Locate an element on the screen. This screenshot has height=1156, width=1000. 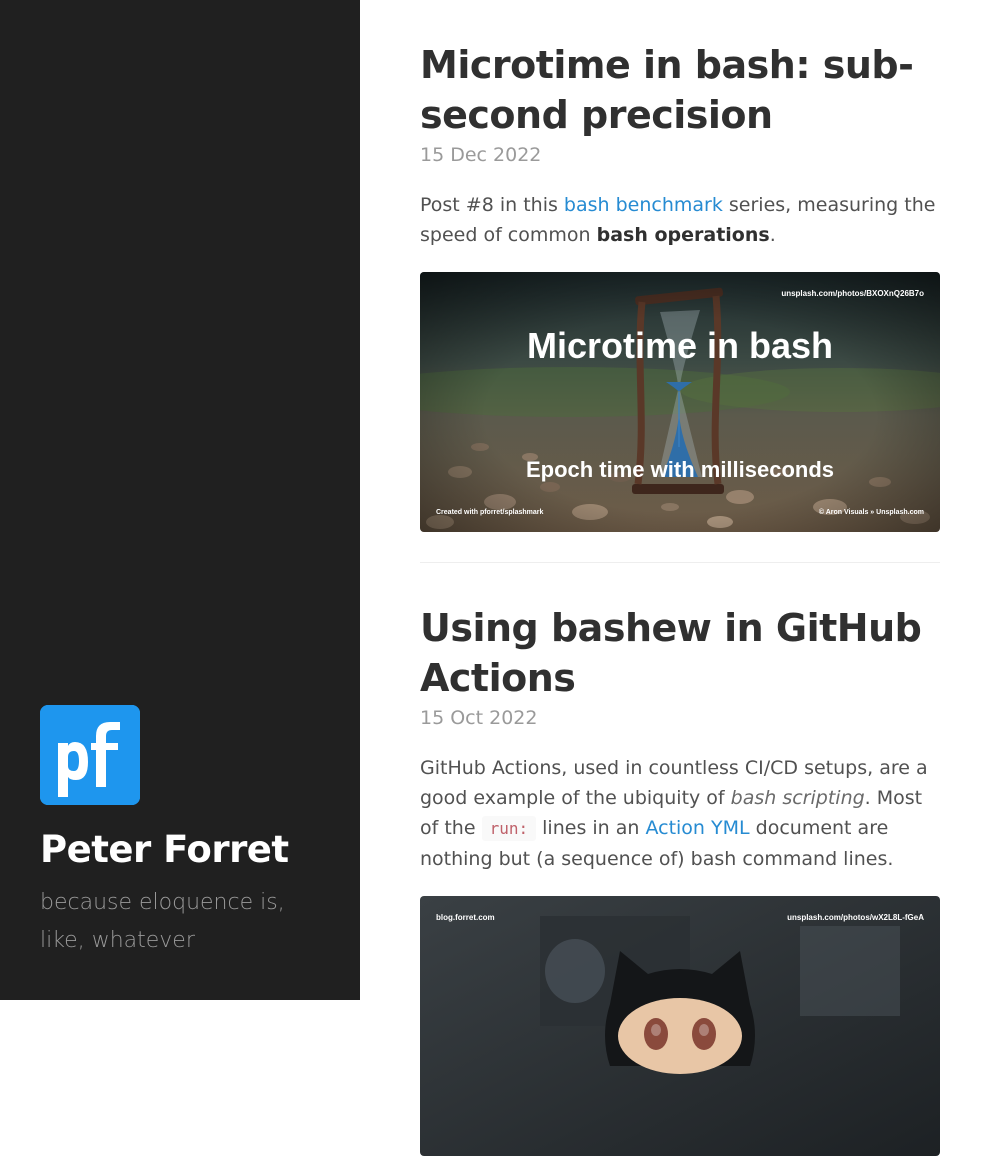
site-logo-icon is located at coordinates (90, 755).